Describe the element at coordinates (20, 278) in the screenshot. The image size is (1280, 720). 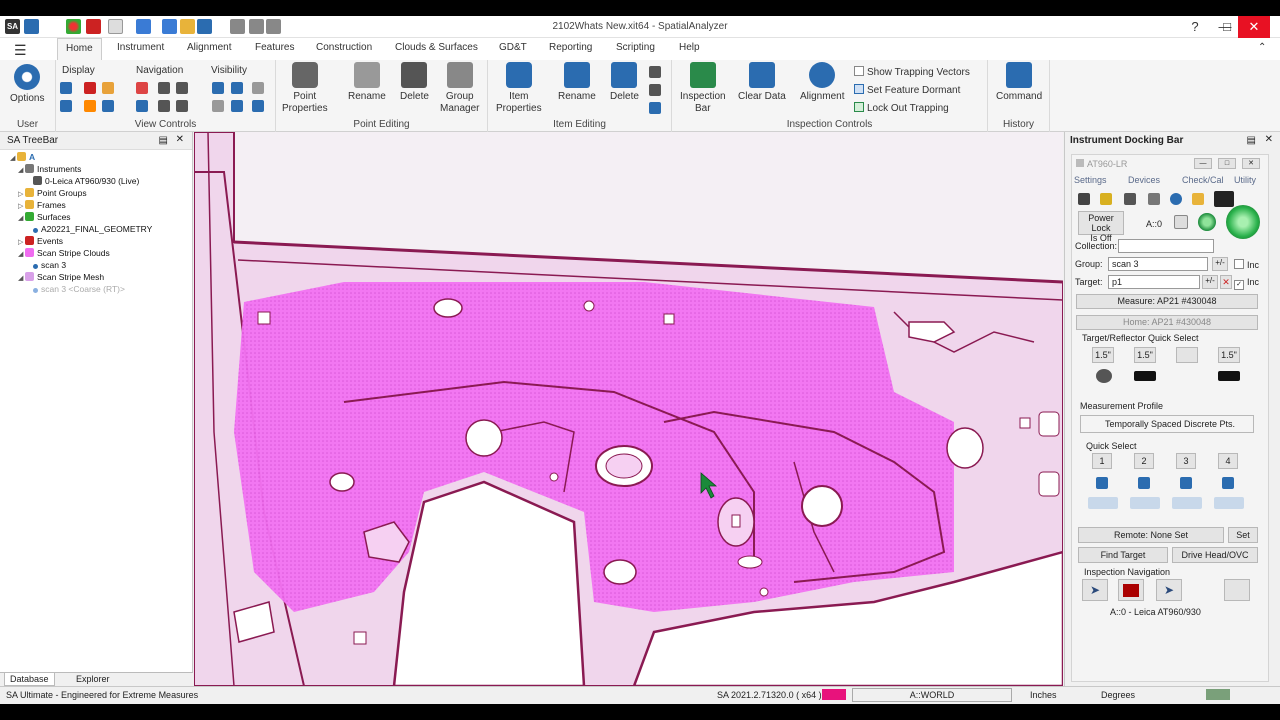
I see `expand-mesh-icon: ◢` at that location.